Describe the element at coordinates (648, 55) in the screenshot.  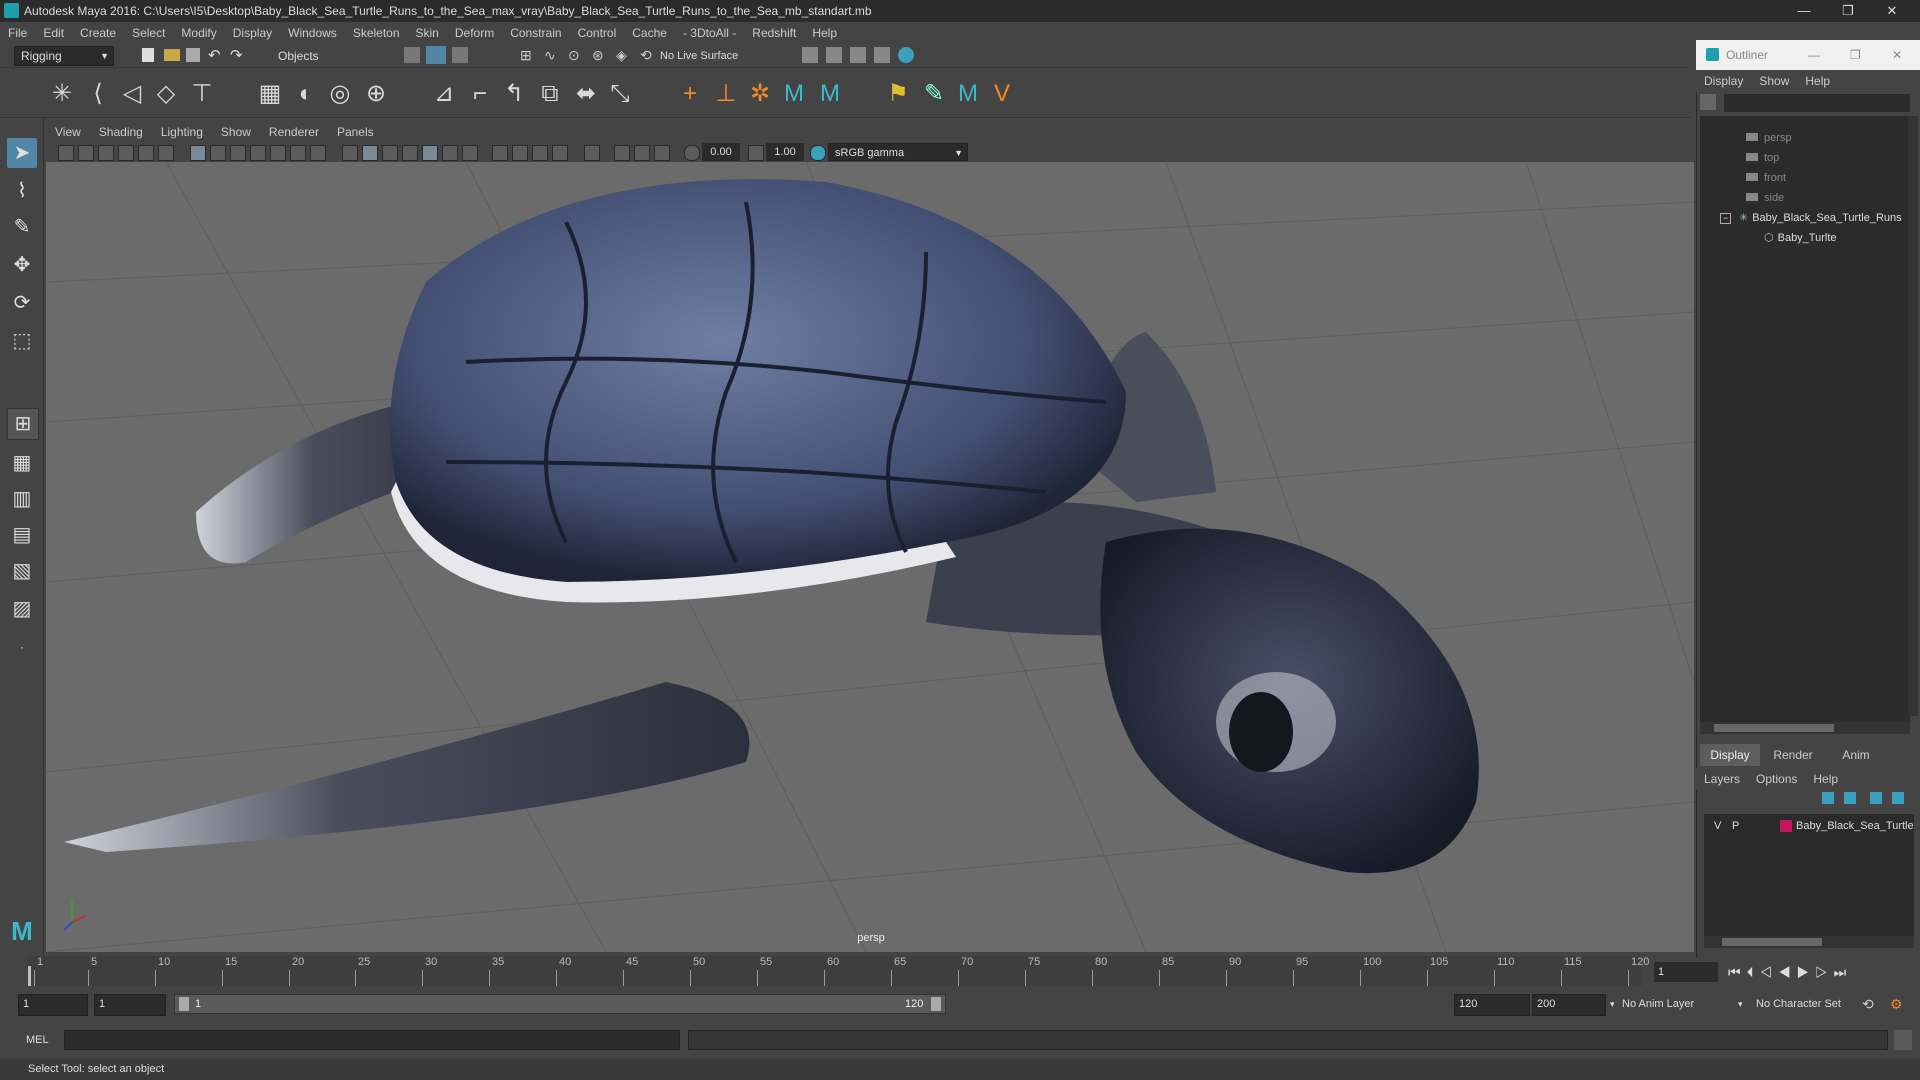
I see `make-live-icon: ⟲` at that location.